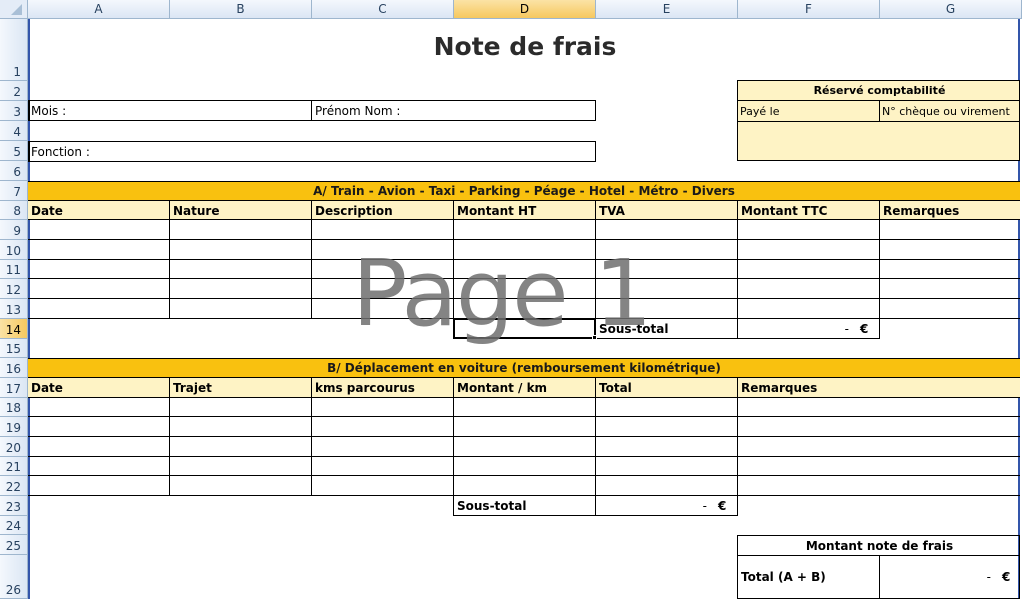  I want to click on row-header-23: 23, so click(14, 506).